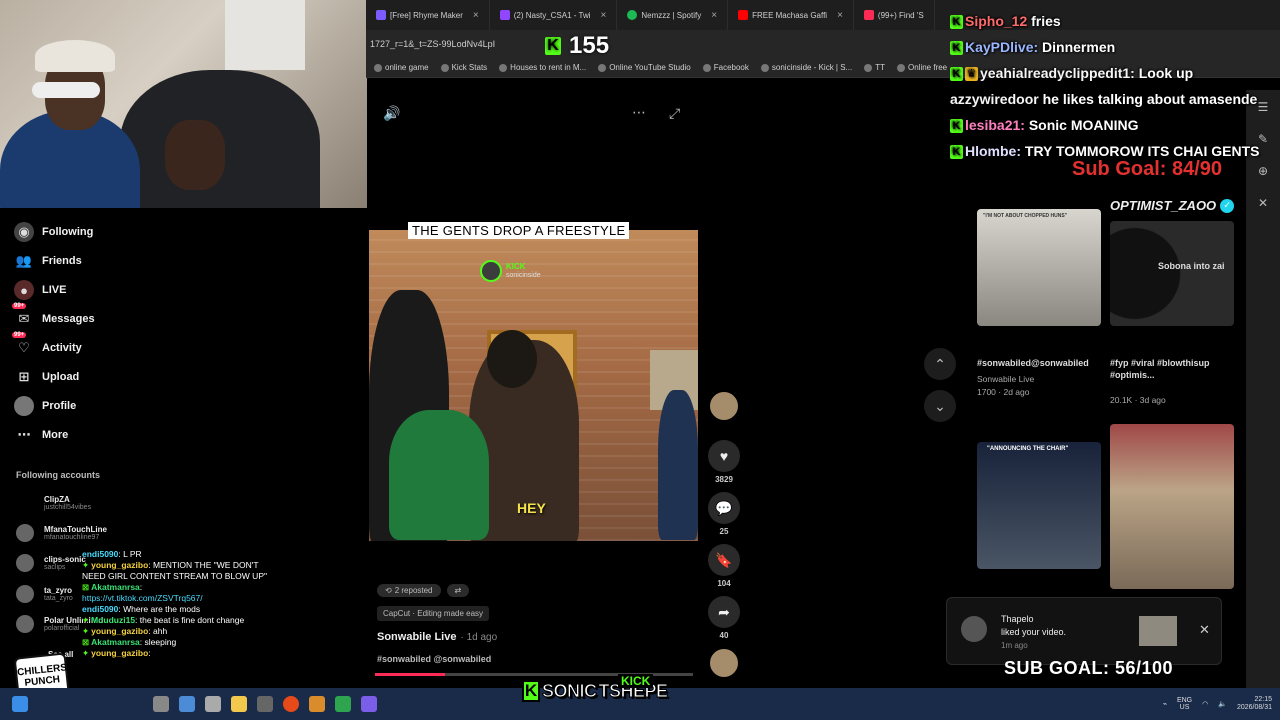  What do you see at coordinates (491, 271) in the screenshot?
I see `kick-watermark-avatar` at bounding box center [491, 271].